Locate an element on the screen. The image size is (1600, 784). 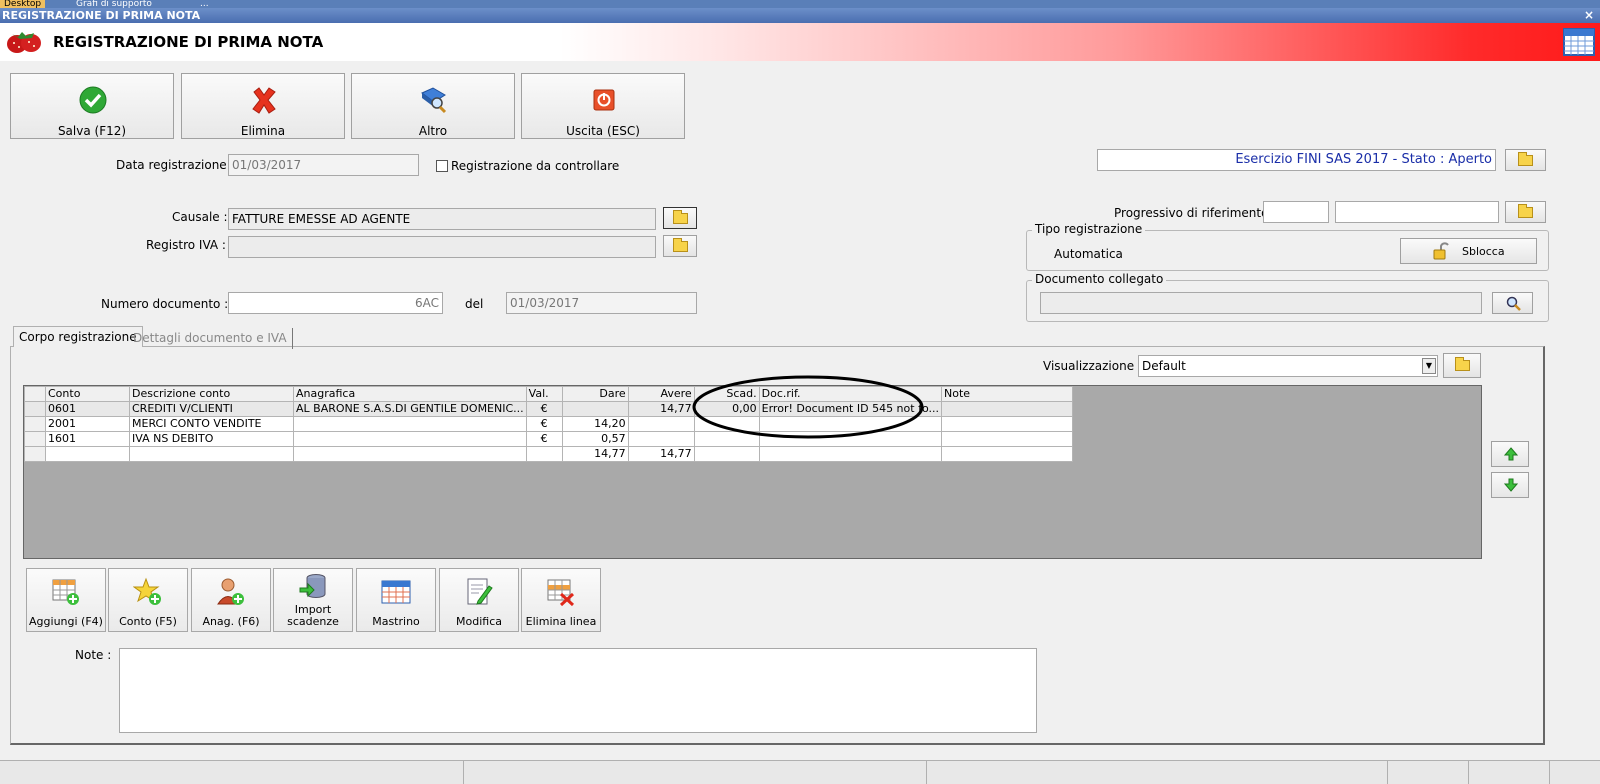
arrow-up-icon is located at coordinates (1511, 454).